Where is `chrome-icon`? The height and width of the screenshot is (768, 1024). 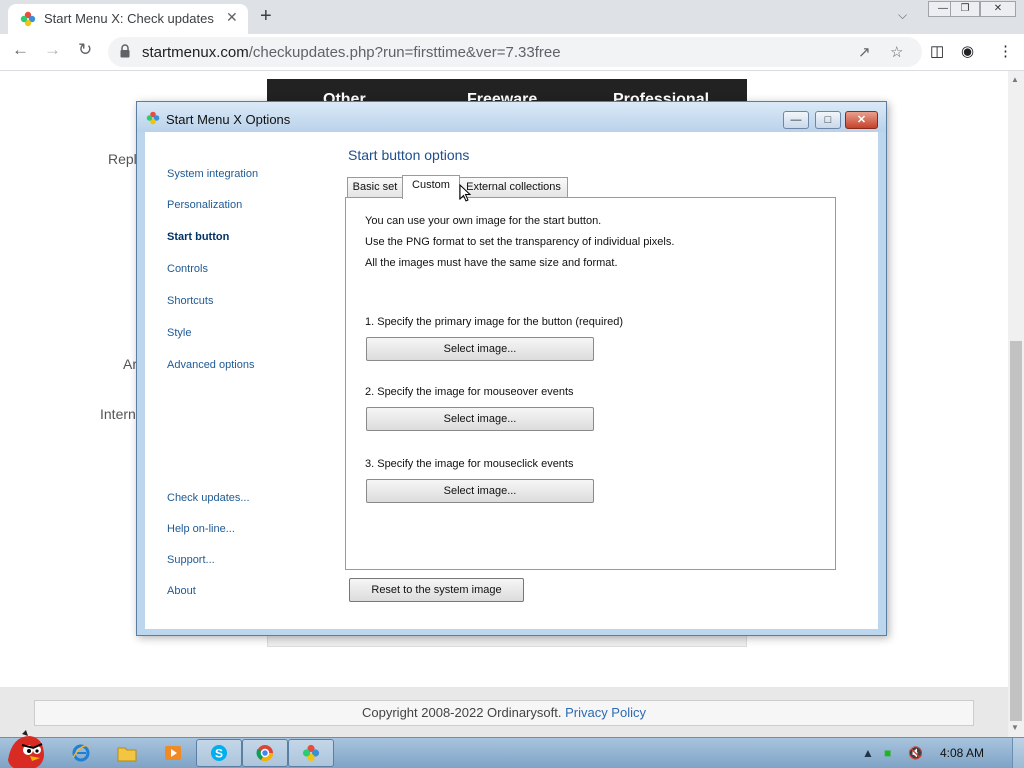
chrome-icon is located at coordinates (265, 753).